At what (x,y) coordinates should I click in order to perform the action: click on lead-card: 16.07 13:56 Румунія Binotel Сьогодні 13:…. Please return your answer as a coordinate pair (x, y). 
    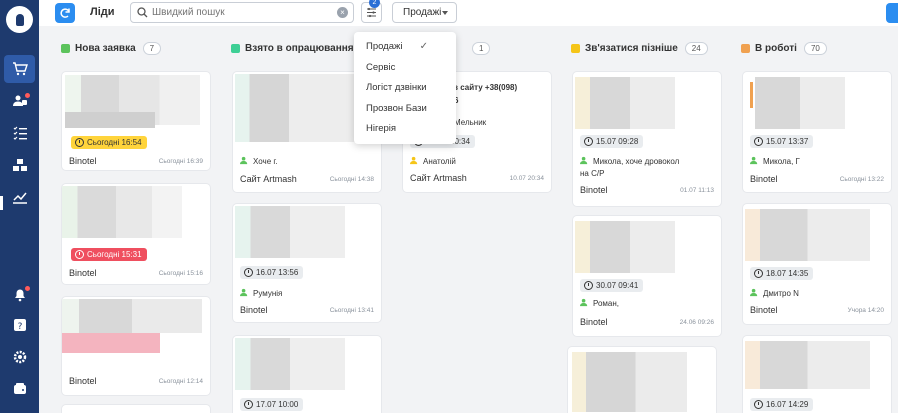
    Looking at the image, I should click on (307, 263).